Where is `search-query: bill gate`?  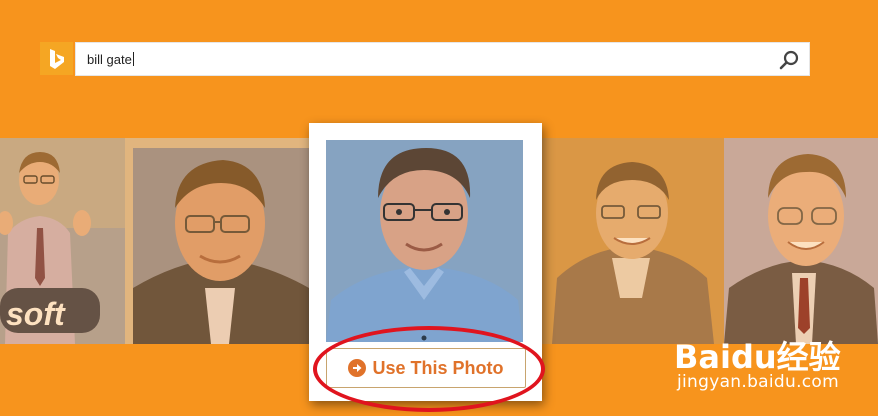
search-query: bill gate is located at coordinates (110, 59).